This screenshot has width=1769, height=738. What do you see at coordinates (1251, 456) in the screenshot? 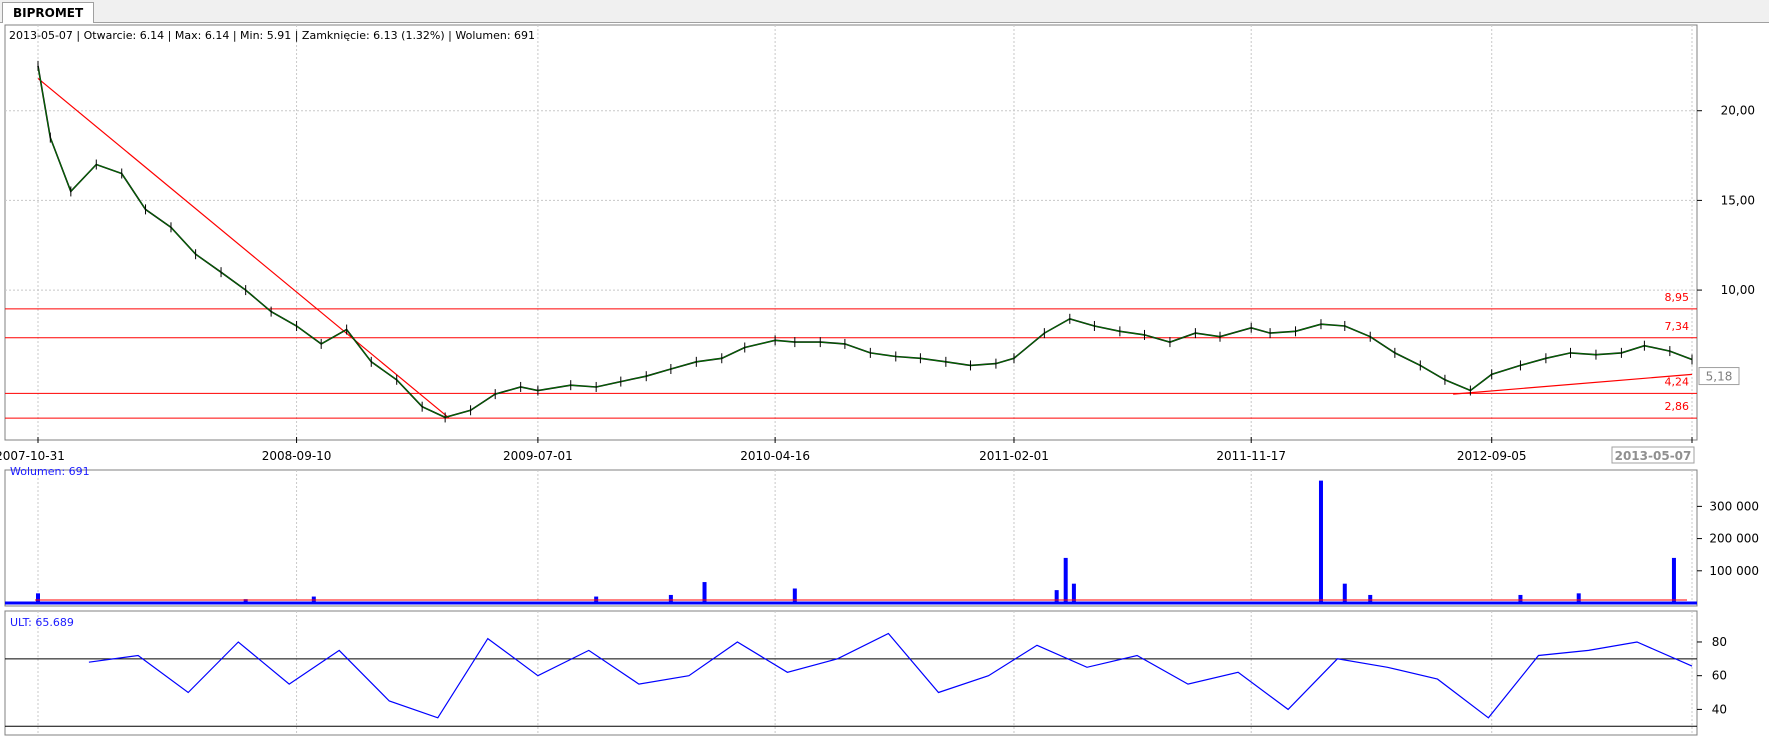
I see `x-axis-tick-label: 2011-11-17` at bounding box center [1251, 456].